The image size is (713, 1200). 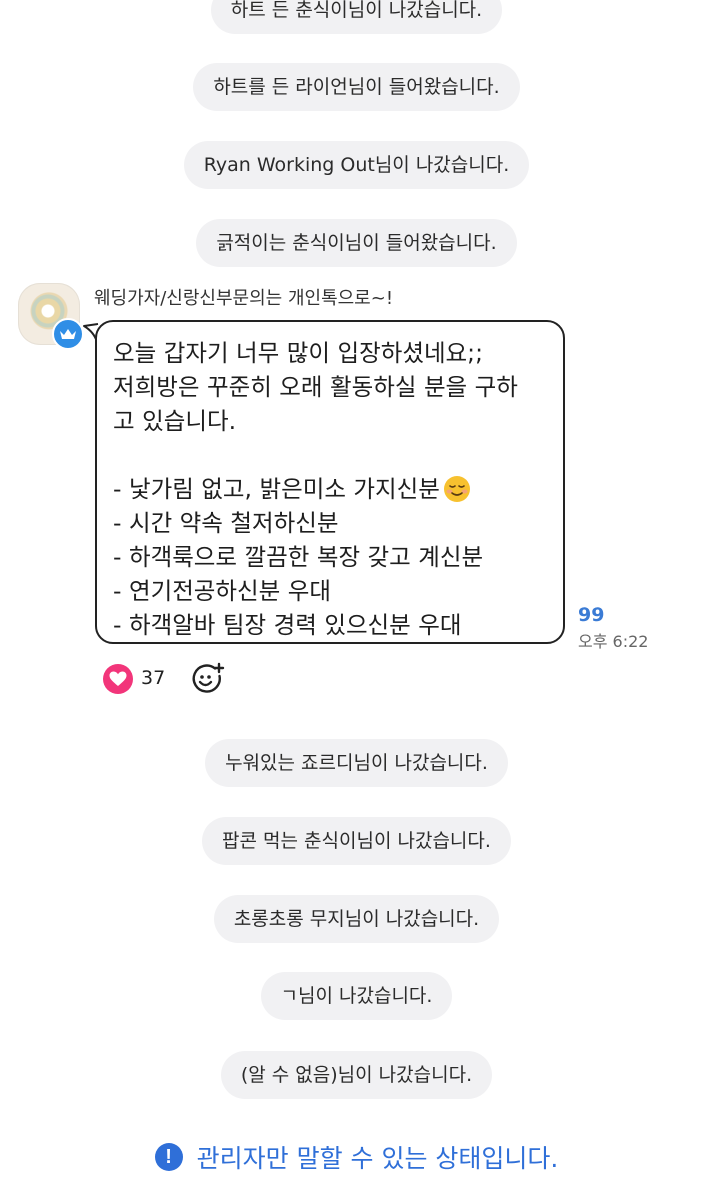 I want to click on reaction-count: 37, so click(x=153, y=678).